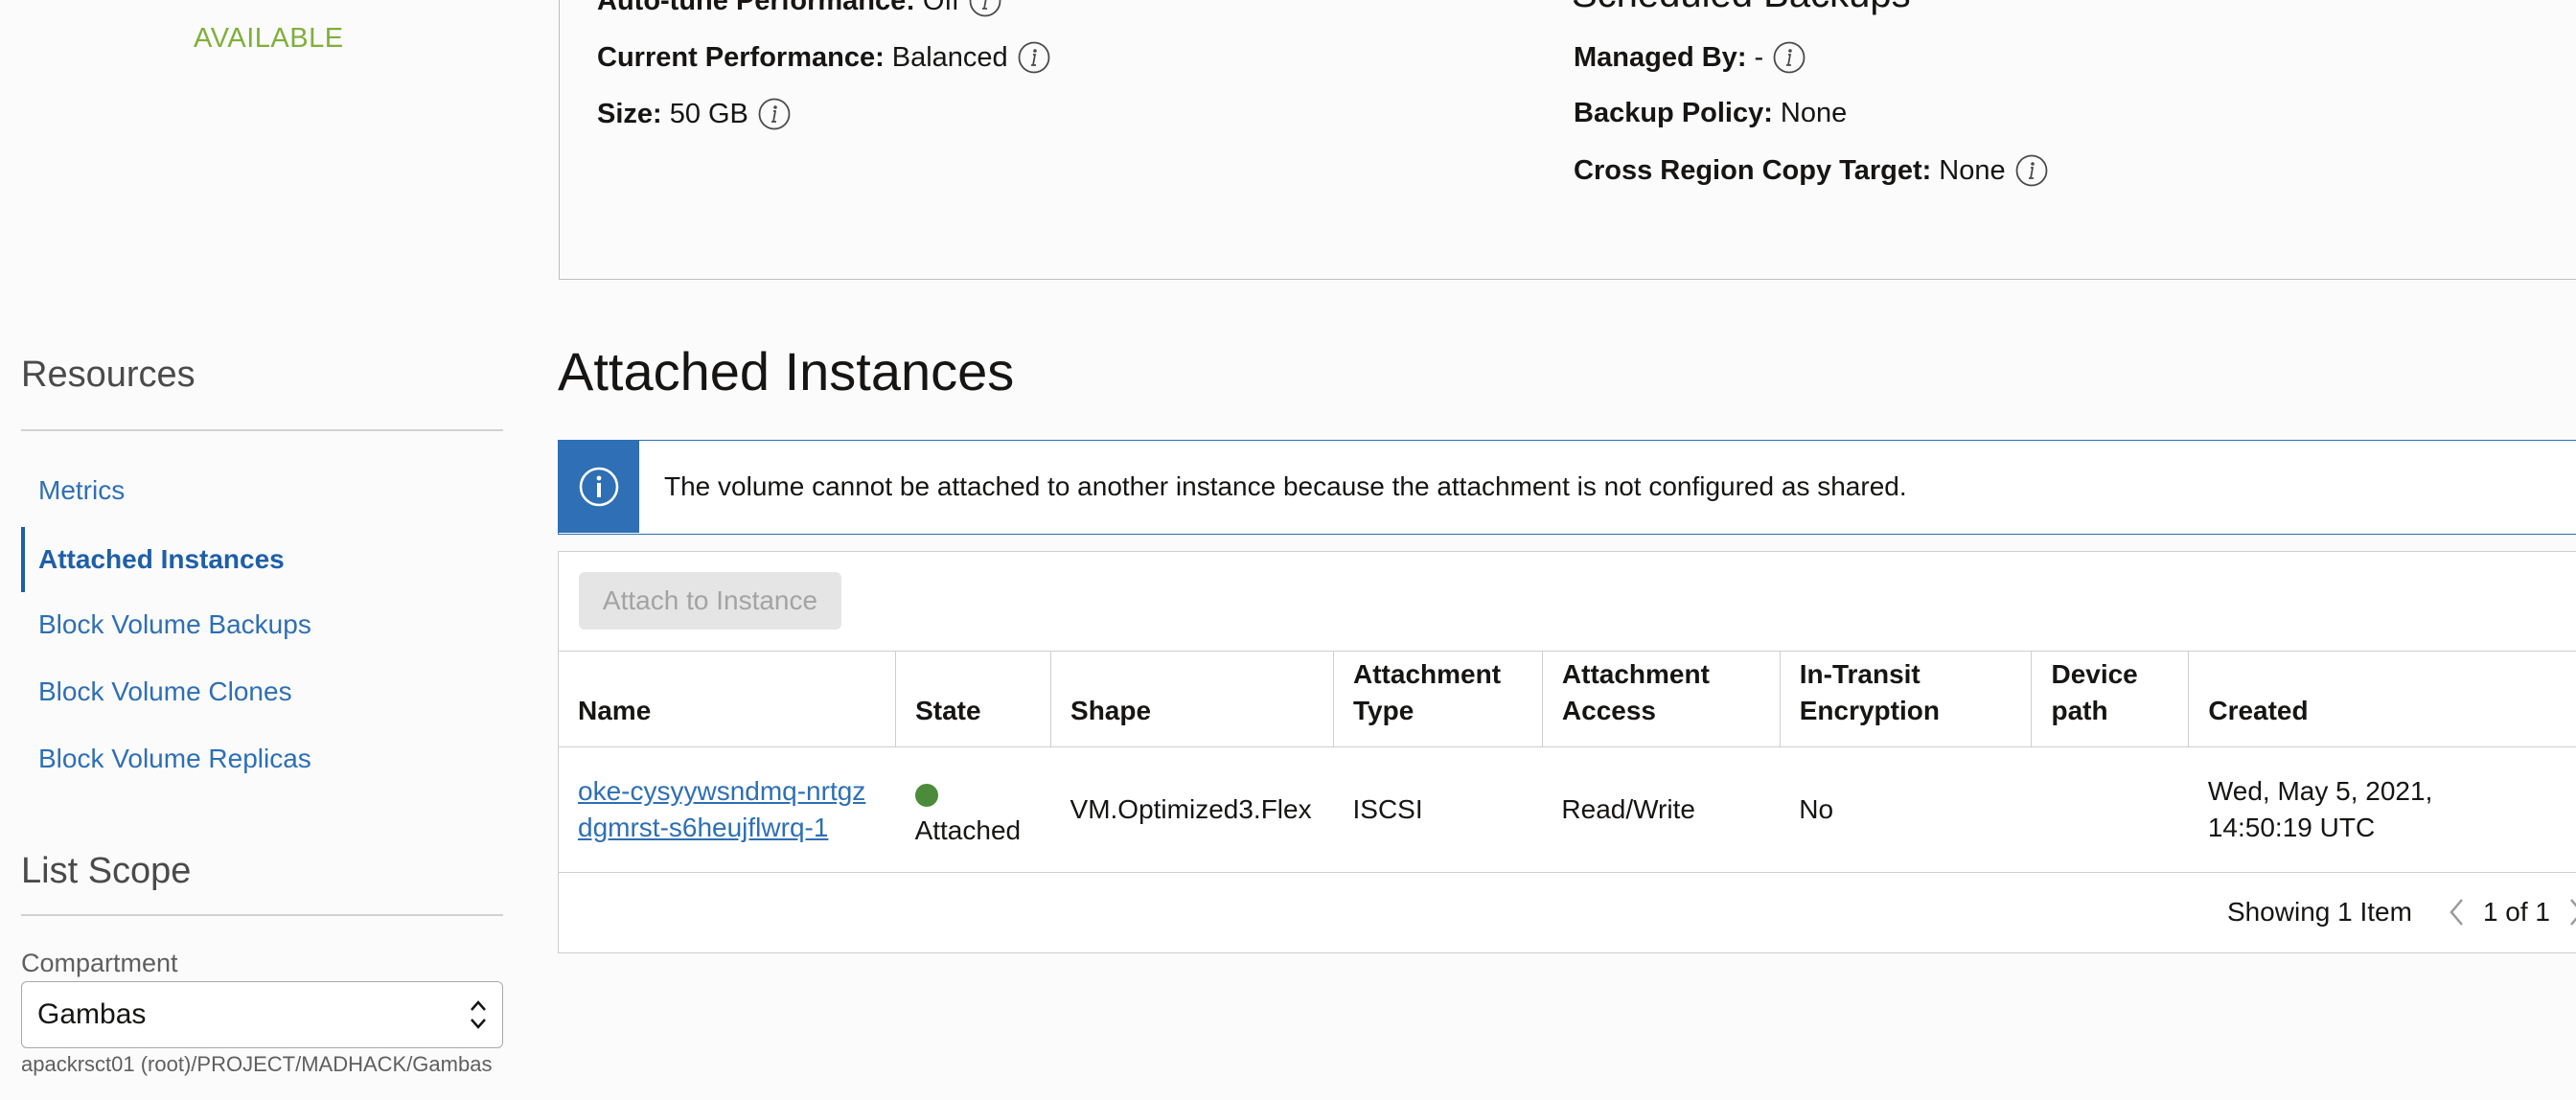  What do you see at coordinates (629, 113) in the screenshot?
I see `size-label: Size:` at bounding box center [629, 113].